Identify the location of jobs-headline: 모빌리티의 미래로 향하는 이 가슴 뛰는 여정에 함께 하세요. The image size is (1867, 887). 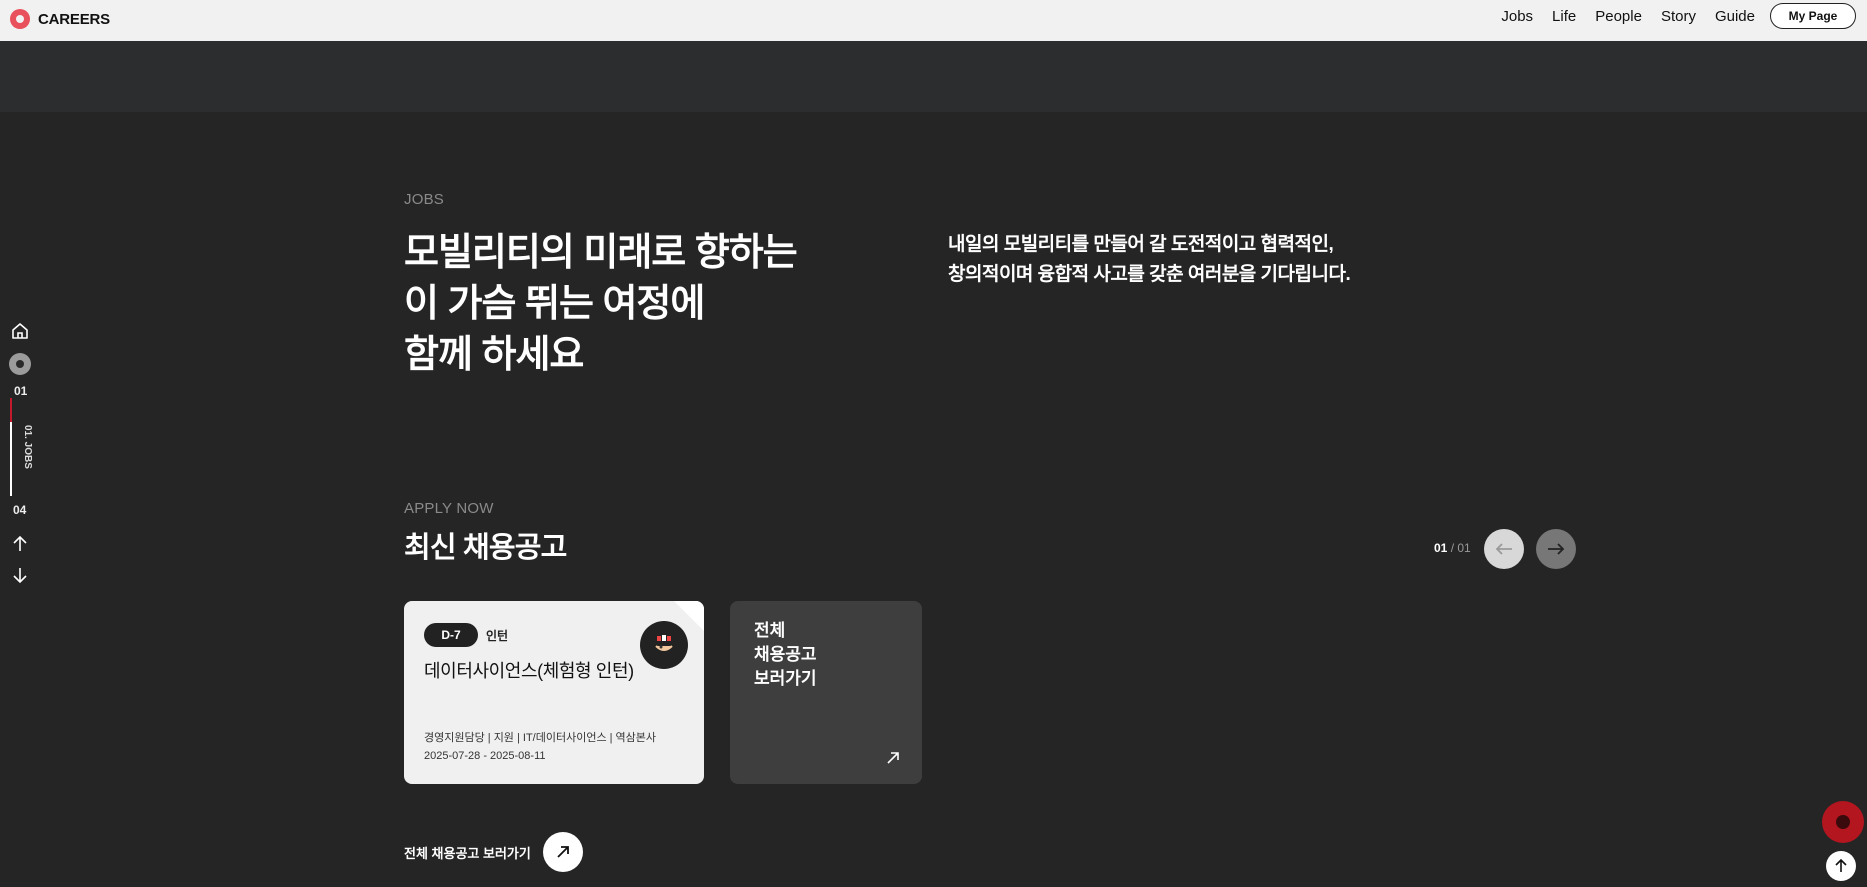
(601, 304).